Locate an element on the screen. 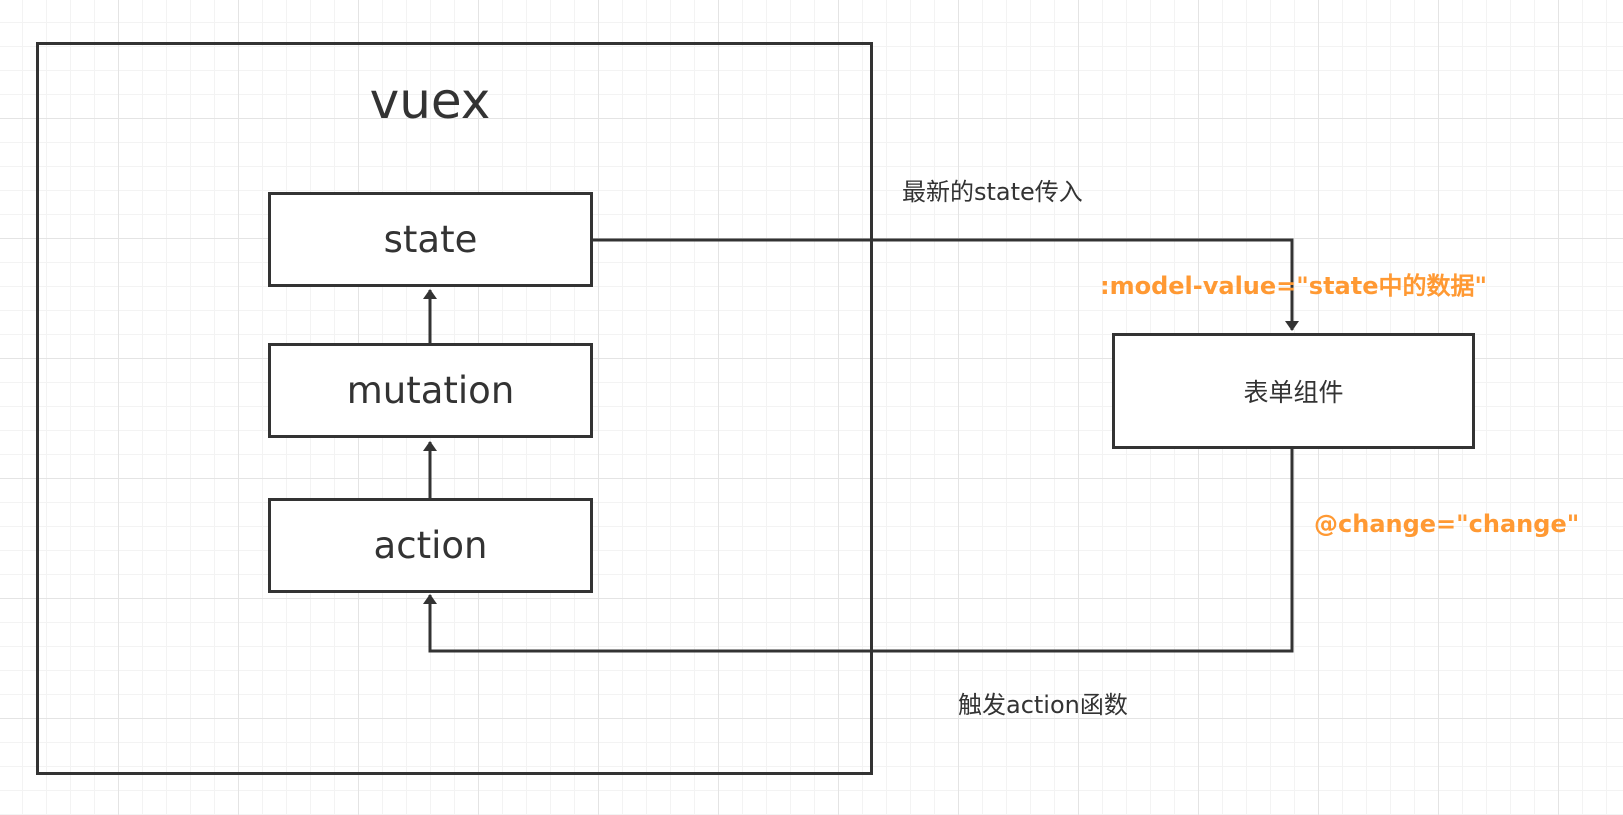 The image size is (1623, 815). action-node-label: action is located at coordinates (430, 545).